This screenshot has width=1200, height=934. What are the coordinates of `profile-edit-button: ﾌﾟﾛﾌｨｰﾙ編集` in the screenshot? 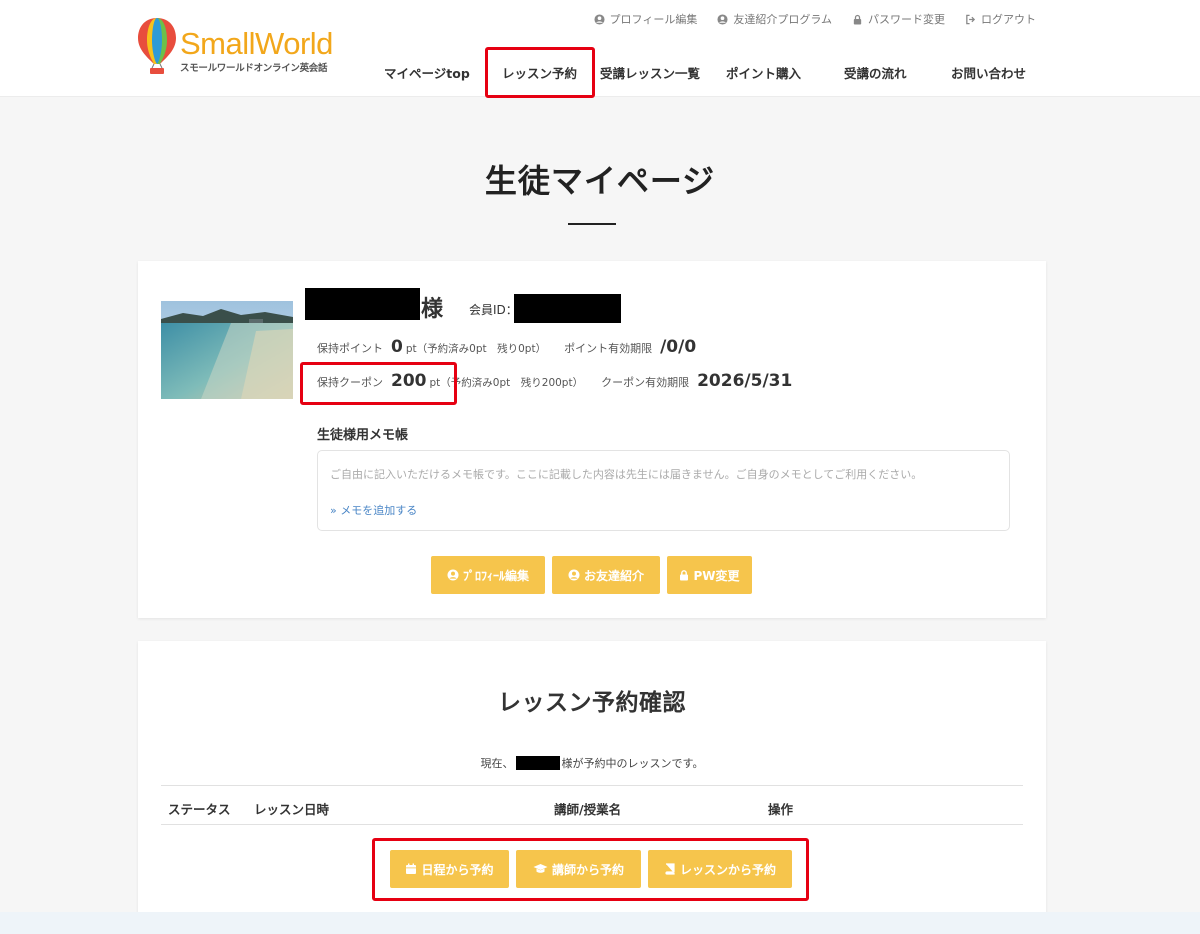 It's located at (488, 575).